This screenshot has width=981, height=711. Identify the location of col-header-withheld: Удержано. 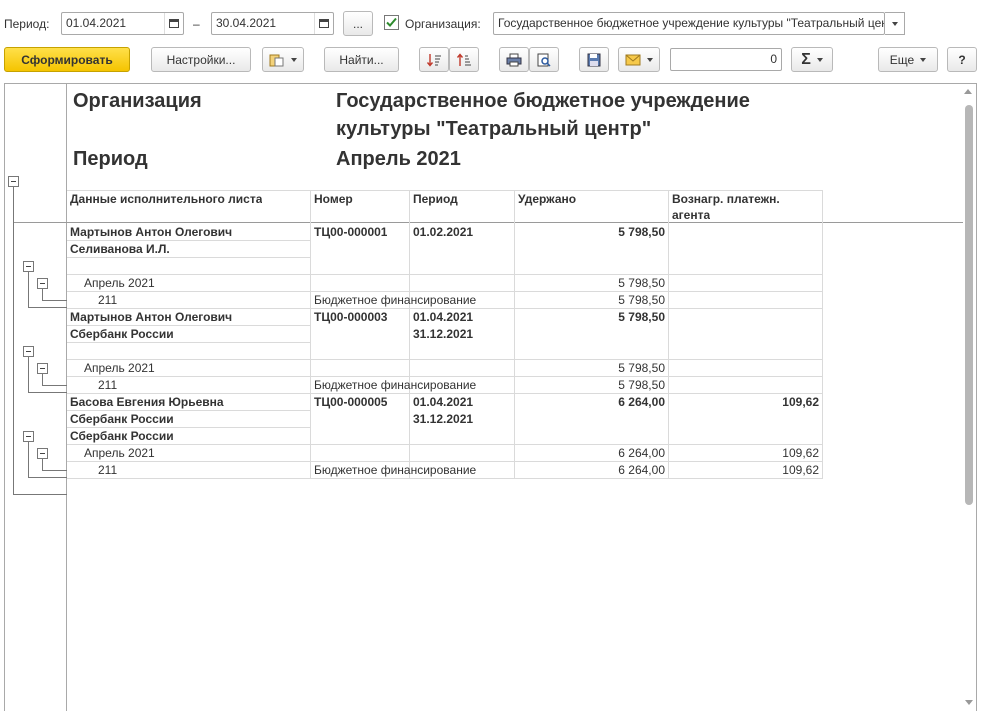
(547, 199).